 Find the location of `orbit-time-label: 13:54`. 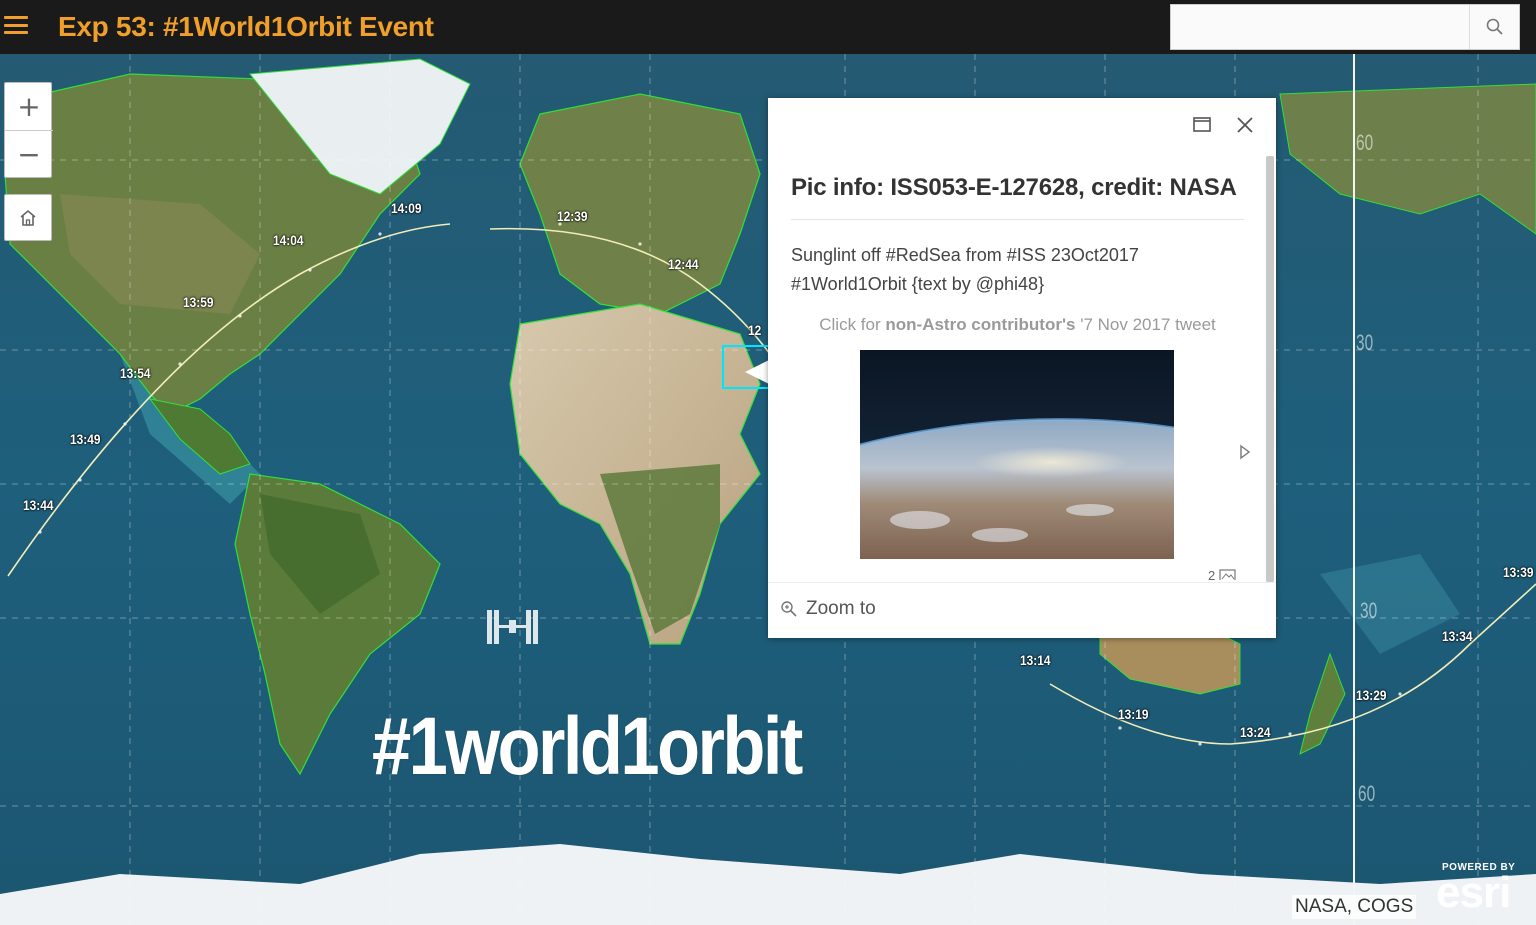

orbit-time-label: 13:54 is located at coordinates (135, 373).